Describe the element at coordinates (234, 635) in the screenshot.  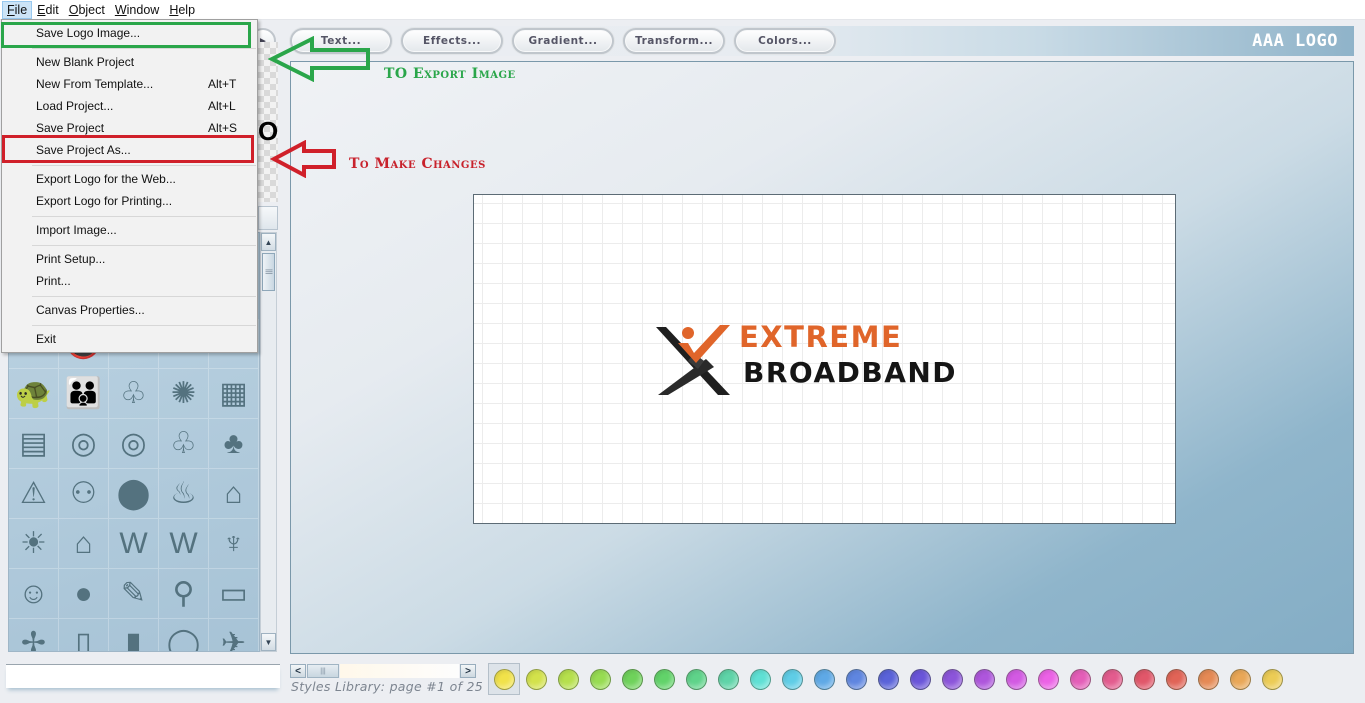
I see `bird-icon: ✈` at that location.